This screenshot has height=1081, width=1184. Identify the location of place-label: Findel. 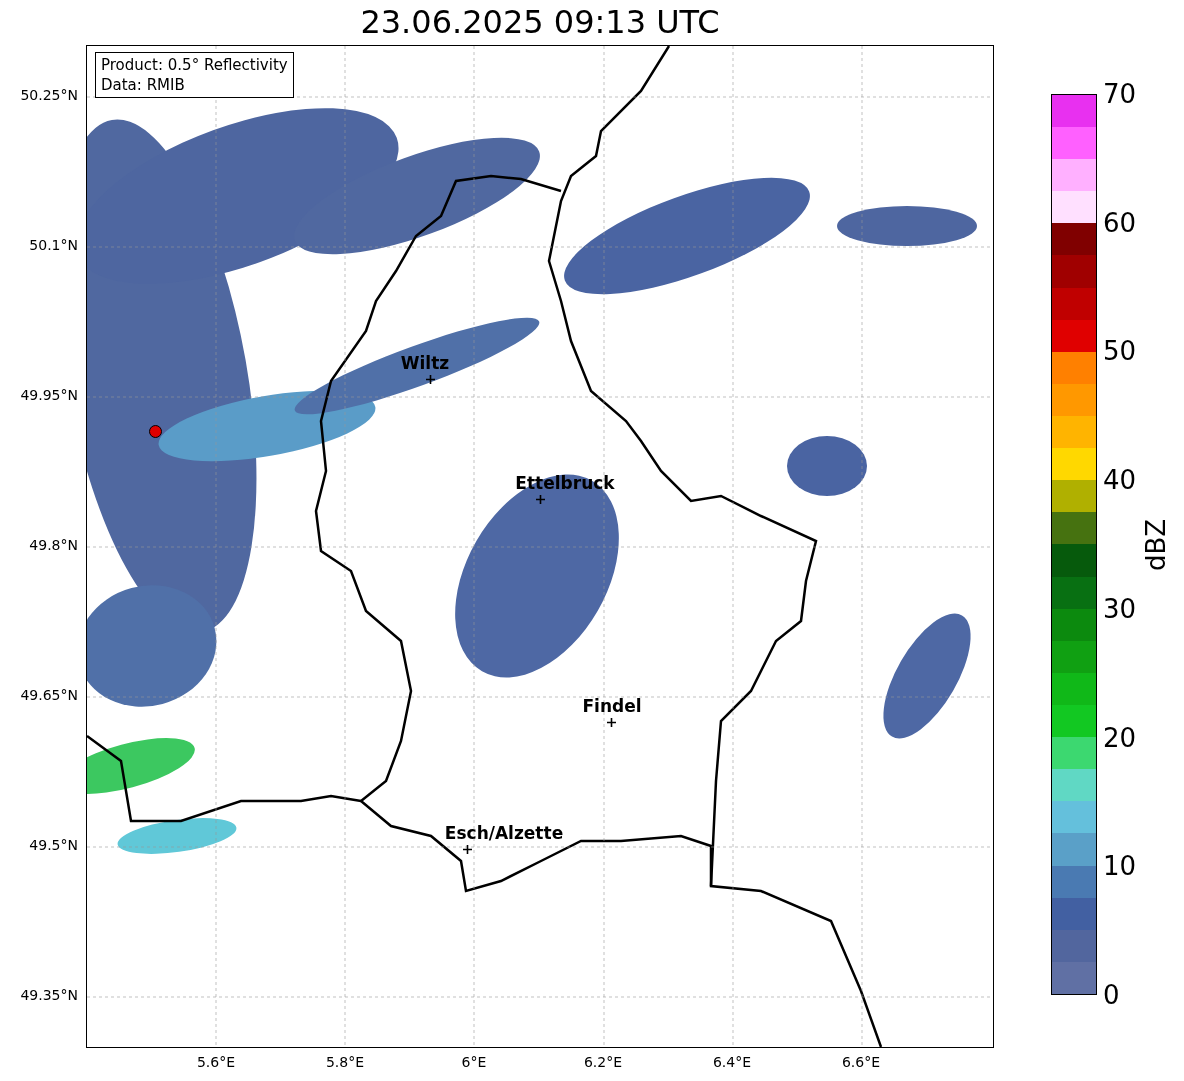
(612, 706).